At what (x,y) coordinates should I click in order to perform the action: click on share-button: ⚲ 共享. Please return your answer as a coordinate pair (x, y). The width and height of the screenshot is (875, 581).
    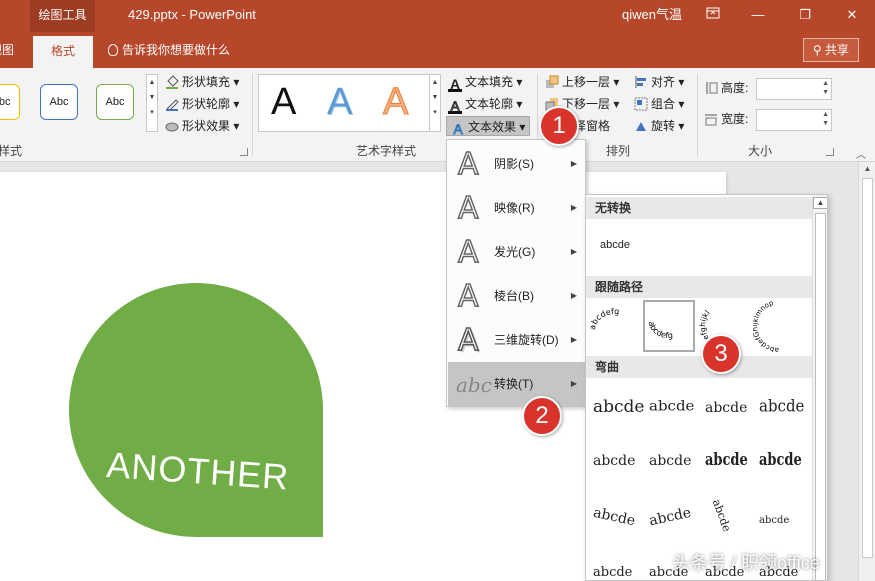
    Looking at the image, I should click on (831, 50).